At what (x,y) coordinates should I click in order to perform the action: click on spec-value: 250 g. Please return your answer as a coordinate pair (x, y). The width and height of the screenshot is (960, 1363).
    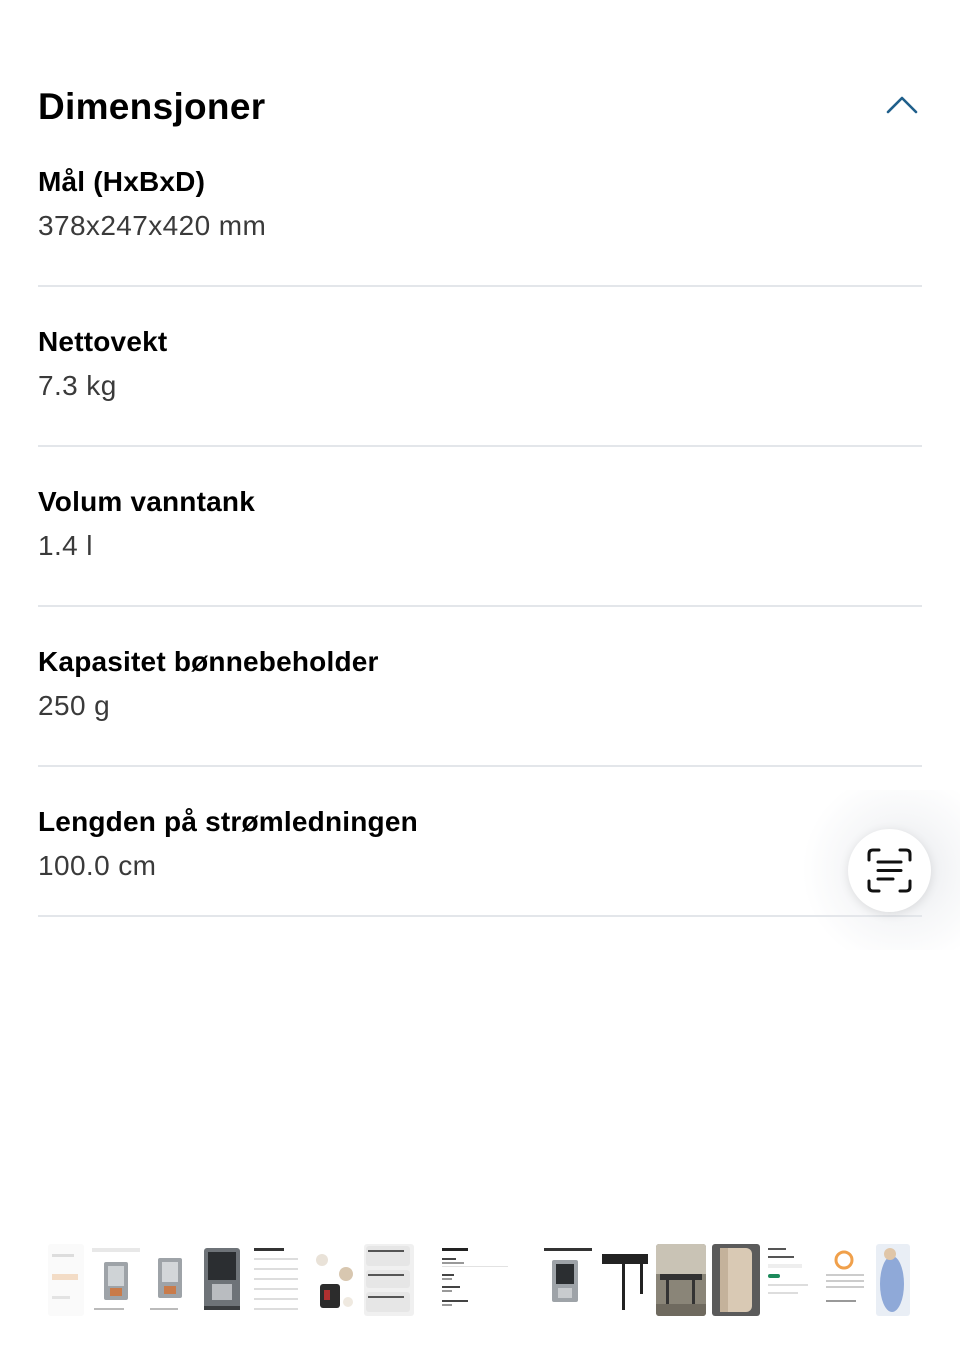
    Looking at the image, I should click on (74, 705).